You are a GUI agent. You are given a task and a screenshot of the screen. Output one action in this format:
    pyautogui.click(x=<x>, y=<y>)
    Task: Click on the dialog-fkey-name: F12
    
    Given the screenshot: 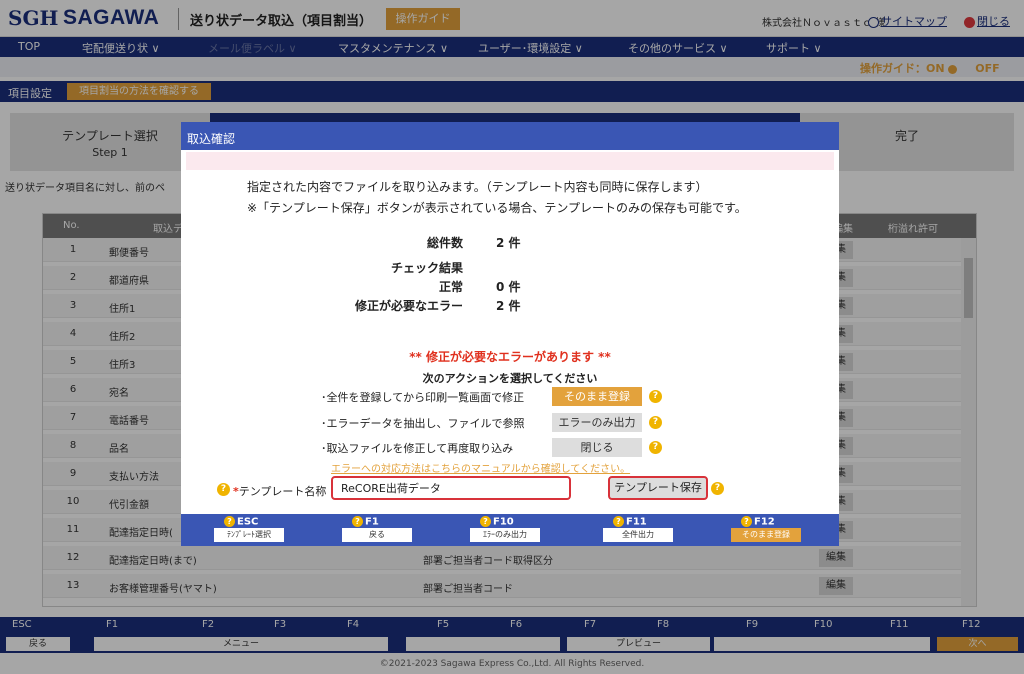 What is the action you would take?
    pyautogui.click(x=764, y=522)
    